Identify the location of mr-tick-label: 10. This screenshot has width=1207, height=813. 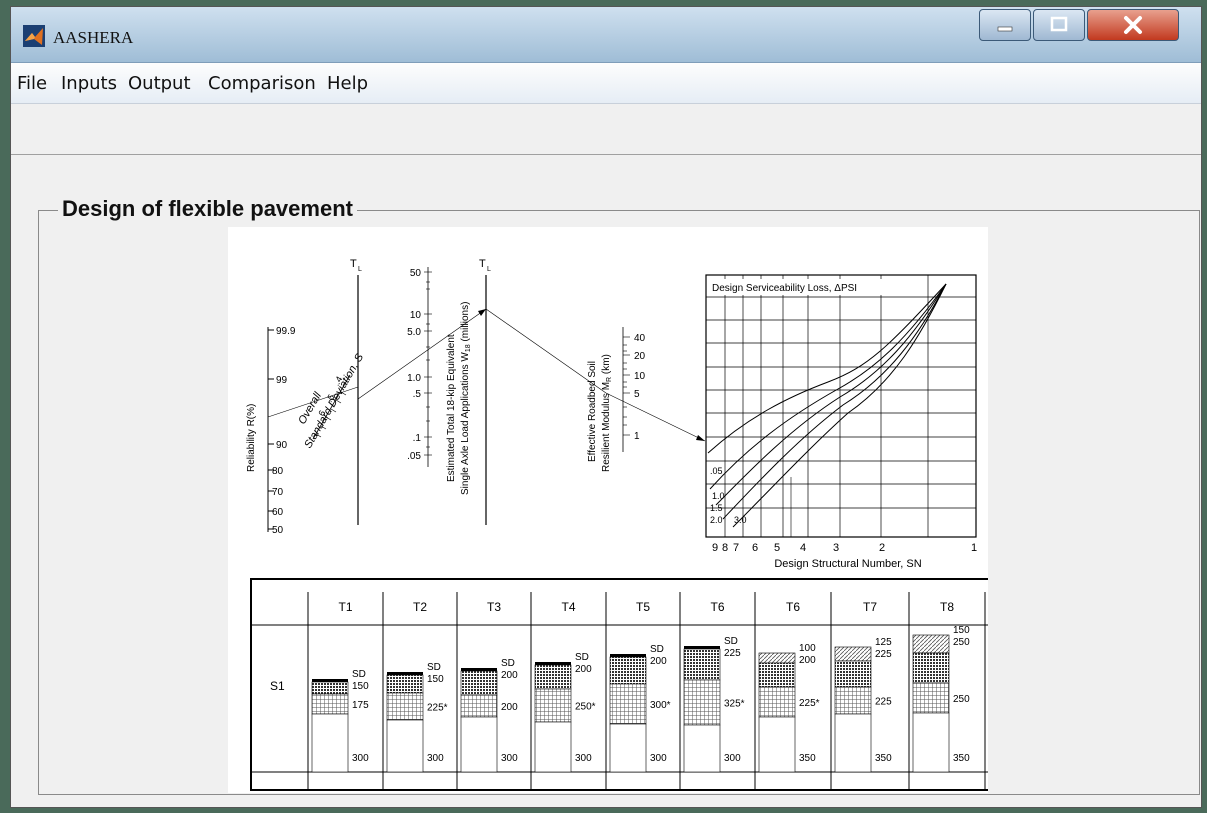
(640, 376).